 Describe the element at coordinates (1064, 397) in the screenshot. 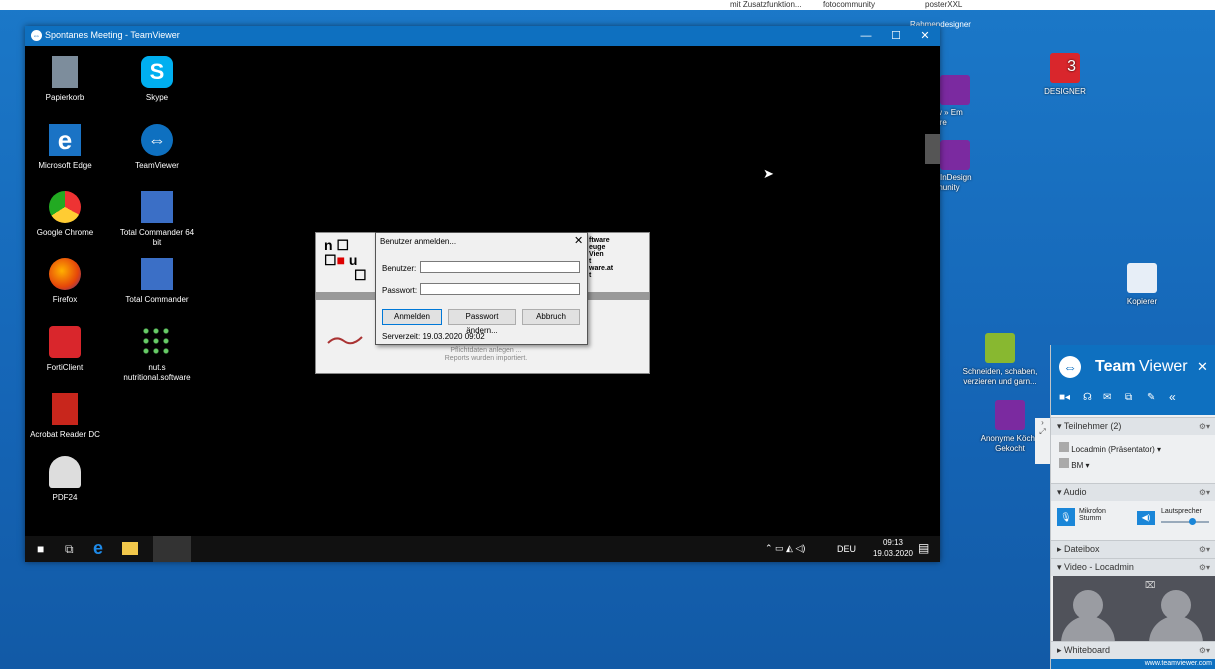

I see `camera-icon: ■◂` at that location.